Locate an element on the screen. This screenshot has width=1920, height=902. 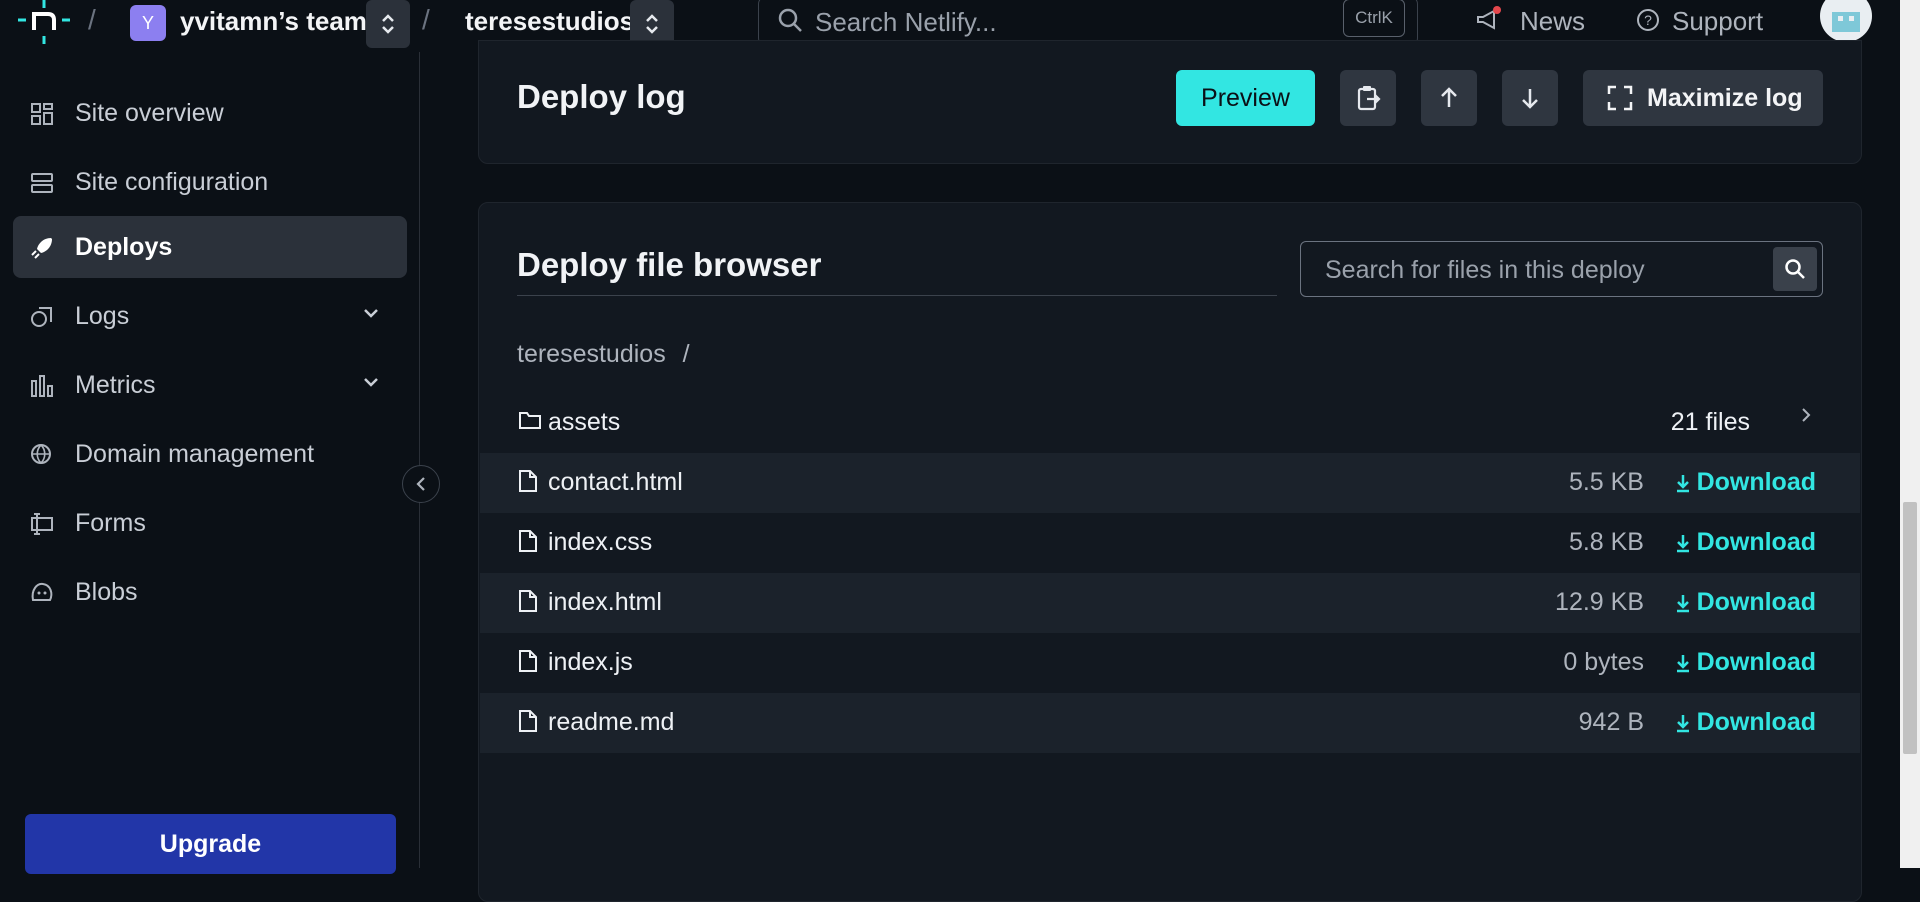
sidebar-item-label: Blobs is located at coordinates (106, 591).